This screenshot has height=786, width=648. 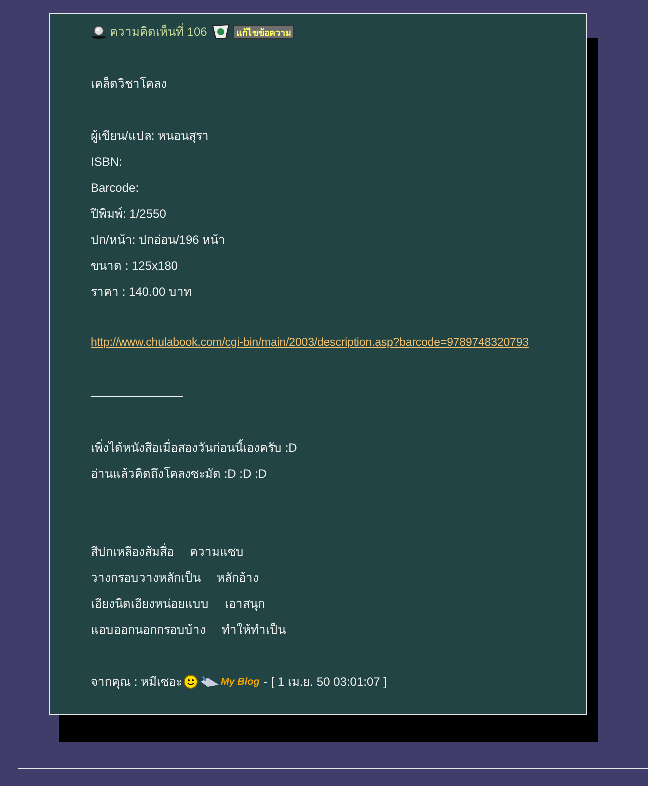 What do you see at coordinates (134, 266) in the screenshot?
I see `detail-text: ขนาด : 125x180` at bounding box center [134, 266].